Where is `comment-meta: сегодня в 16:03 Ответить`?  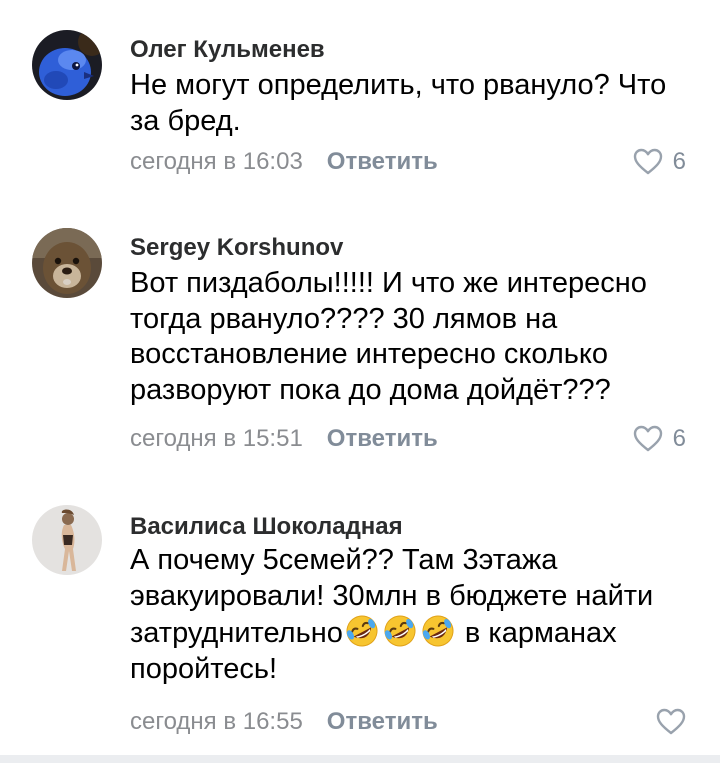
comment-meta: сегодня в 16:03 Ответить is located at coordinates (284, 162).